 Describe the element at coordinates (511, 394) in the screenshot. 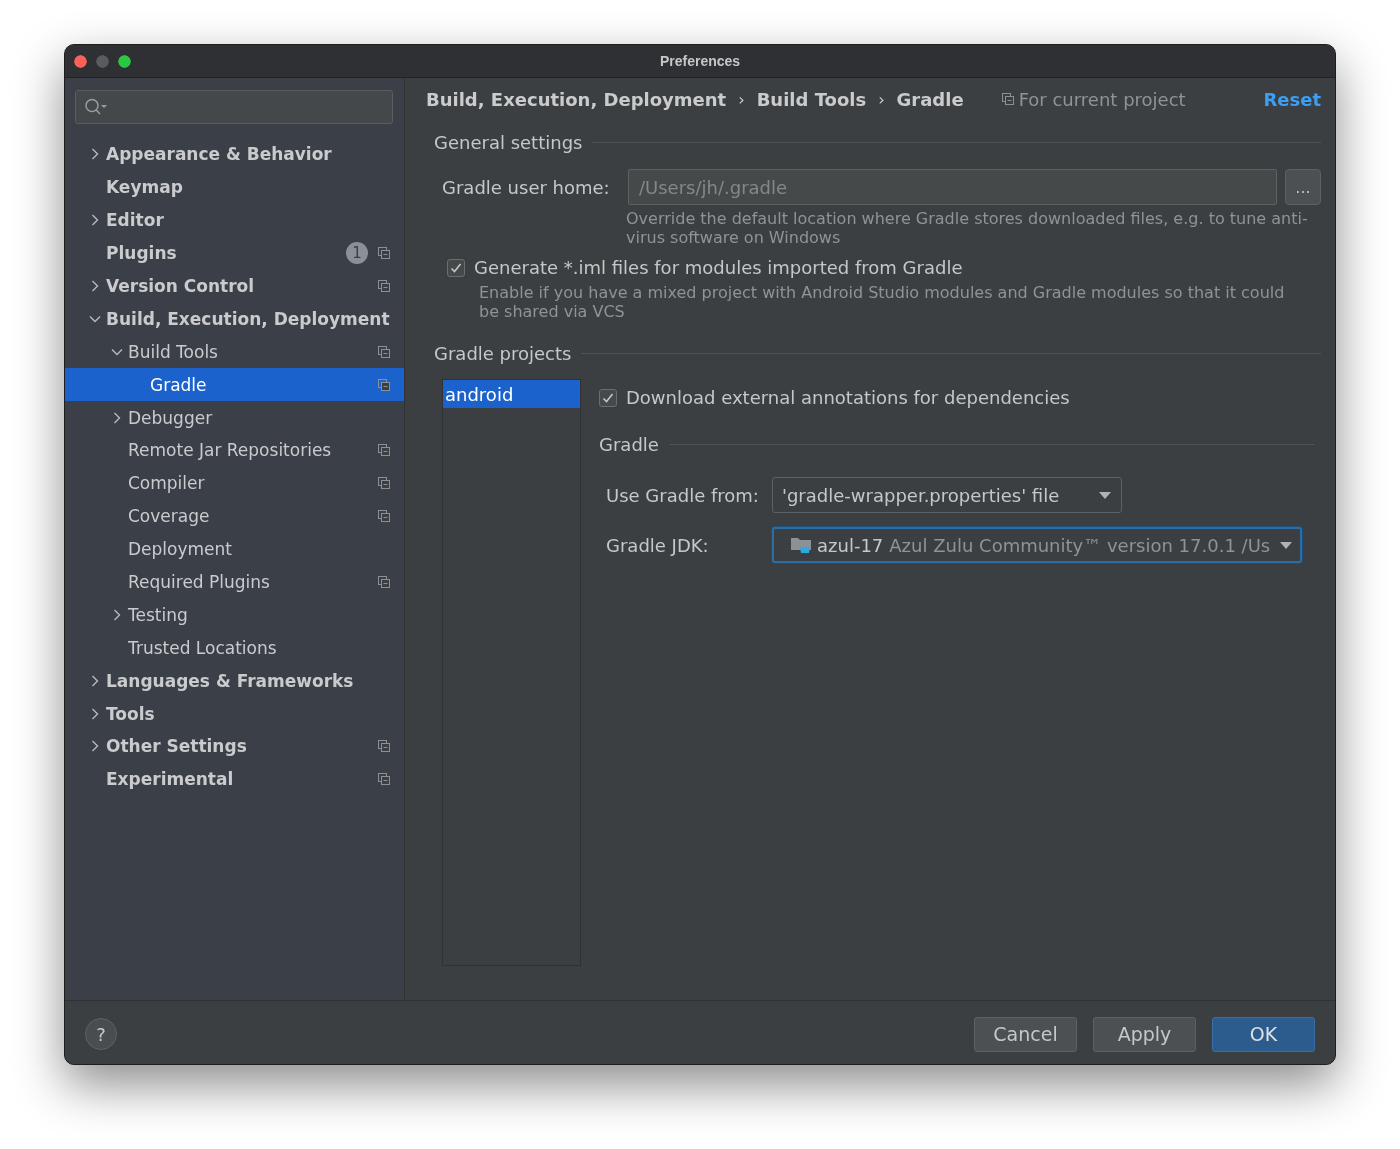

I see `project-item: android` at that location.